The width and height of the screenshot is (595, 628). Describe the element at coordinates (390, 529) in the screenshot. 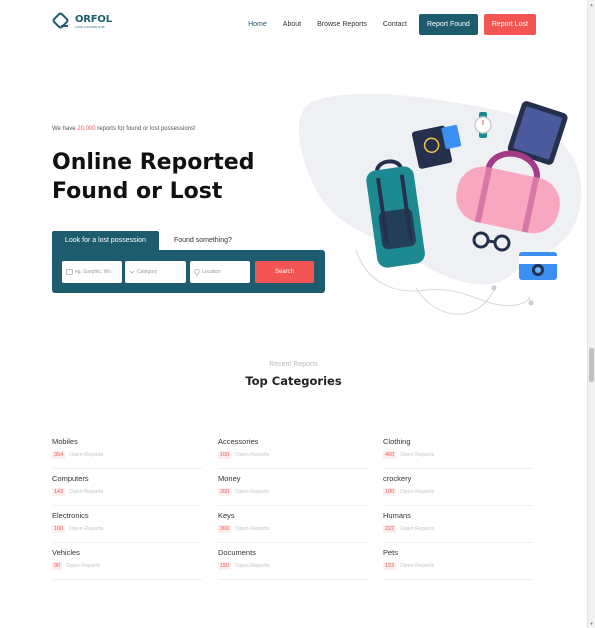

I see `category-count: 222` at that location.